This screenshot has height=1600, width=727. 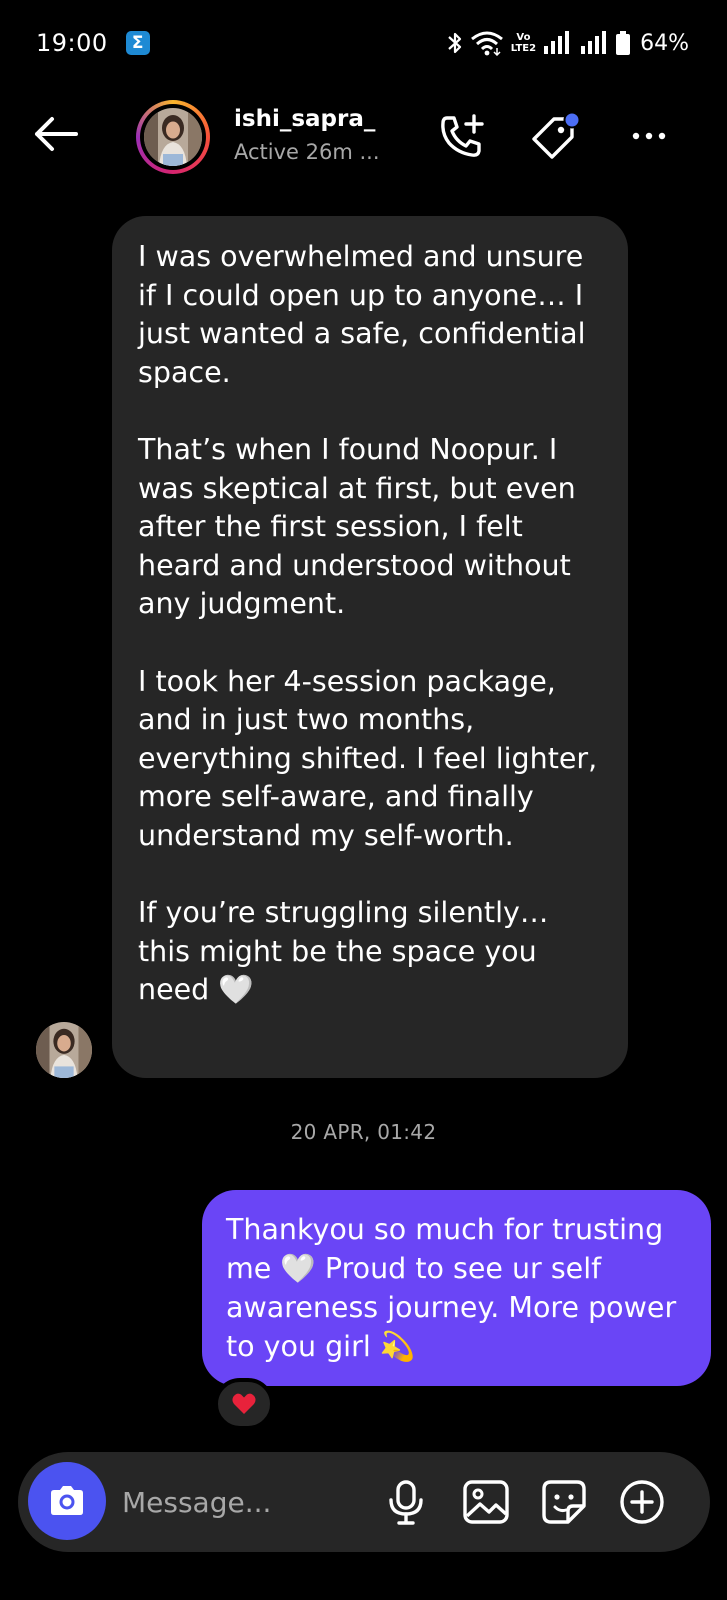 I want to click on back-arrow-icon, so click(x=56, y=134).